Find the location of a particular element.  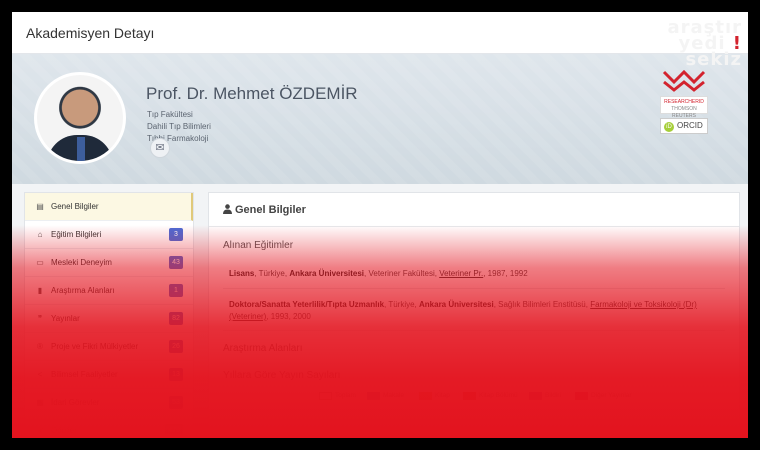

legend-label: Kitap Bölümü is located at coordinates (498, 395).